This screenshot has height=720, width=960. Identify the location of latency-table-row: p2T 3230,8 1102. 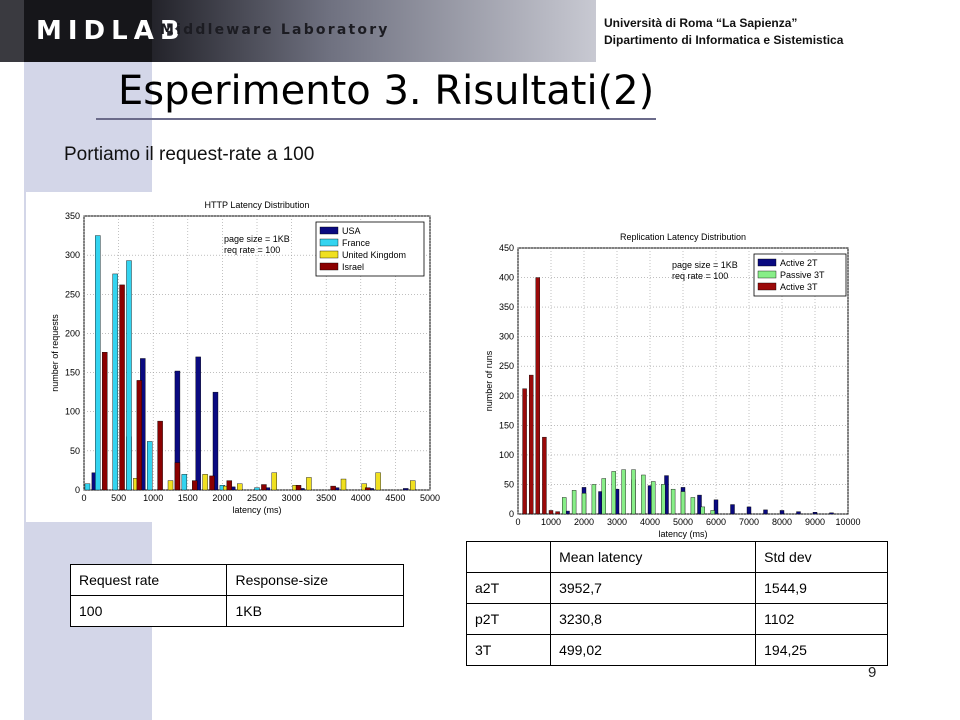
(676, 619).